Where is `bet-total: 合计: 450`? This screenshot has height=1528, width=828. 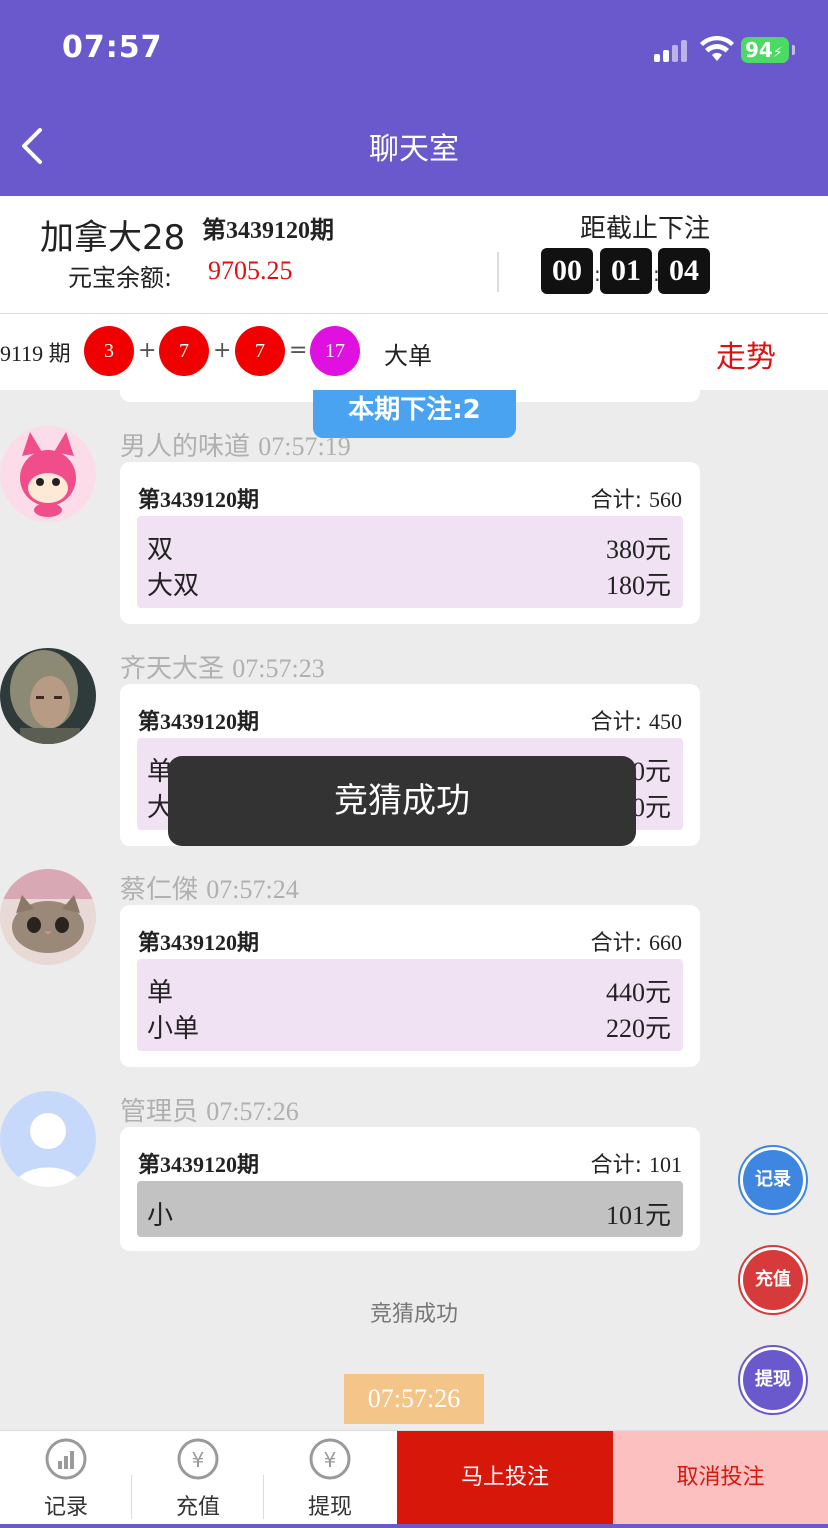 bet-total: 合计: 450 is located at coordinates (636, 722).